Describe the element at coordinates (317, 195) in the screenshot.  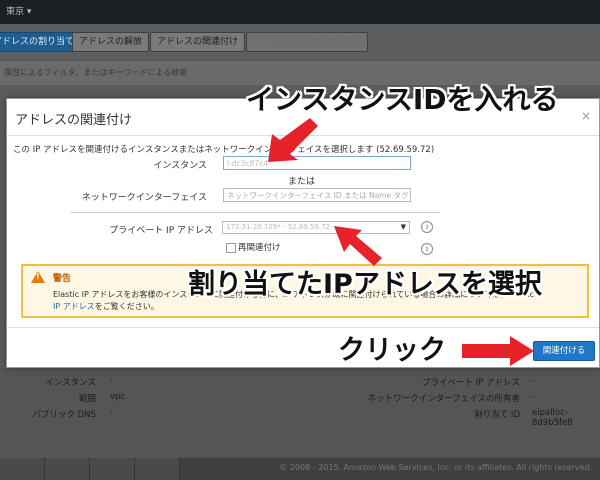
I see `network-interface-input: ネットワークインターフェイス ID または Name タグで` at that location.